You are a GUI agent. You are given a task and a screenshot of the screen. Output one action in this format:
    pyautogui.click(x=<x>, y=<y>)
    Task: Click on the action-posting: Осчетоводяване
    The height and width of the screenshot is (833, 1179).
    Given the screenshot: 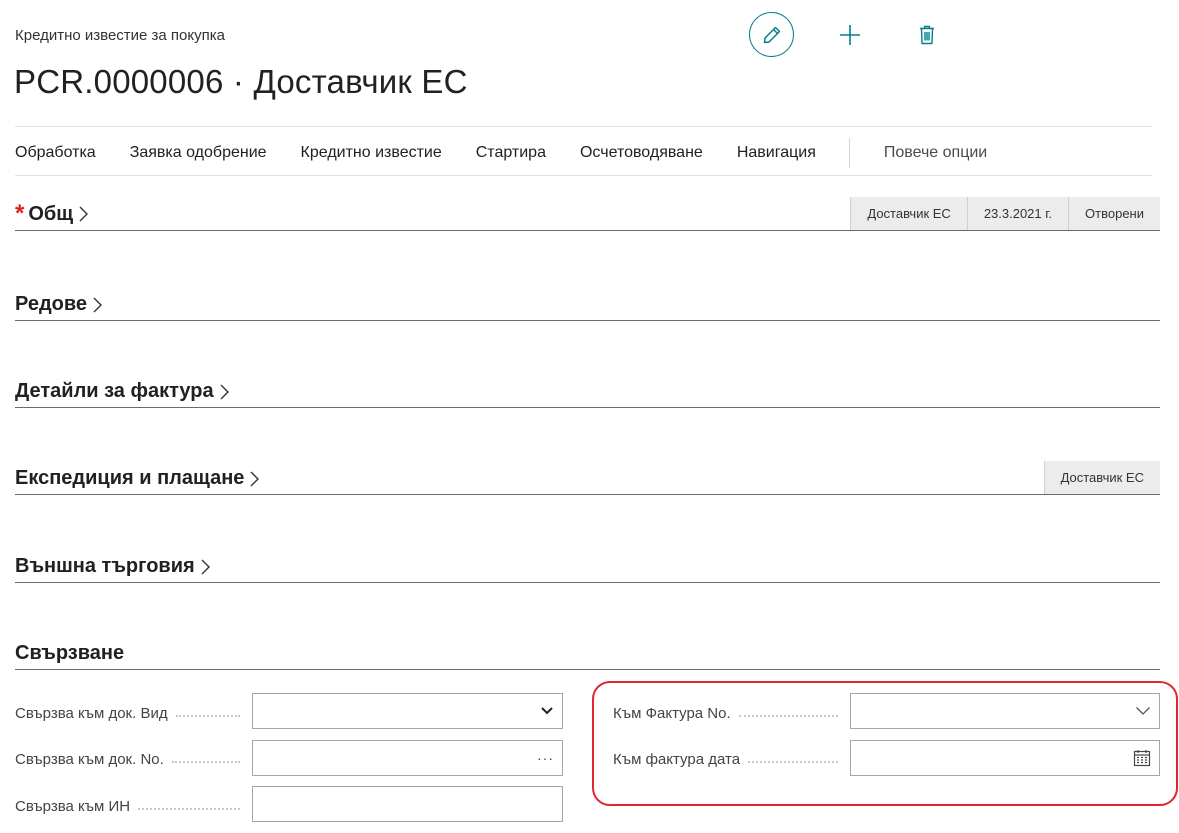 What is the action you would take?
    pyautogui.click(x=641, y=153)
    